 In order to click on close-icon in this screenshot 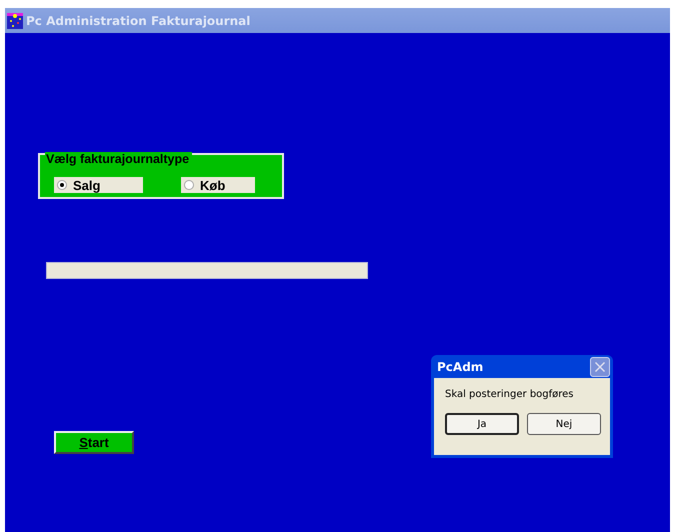, I will do `click(600, 366)`.